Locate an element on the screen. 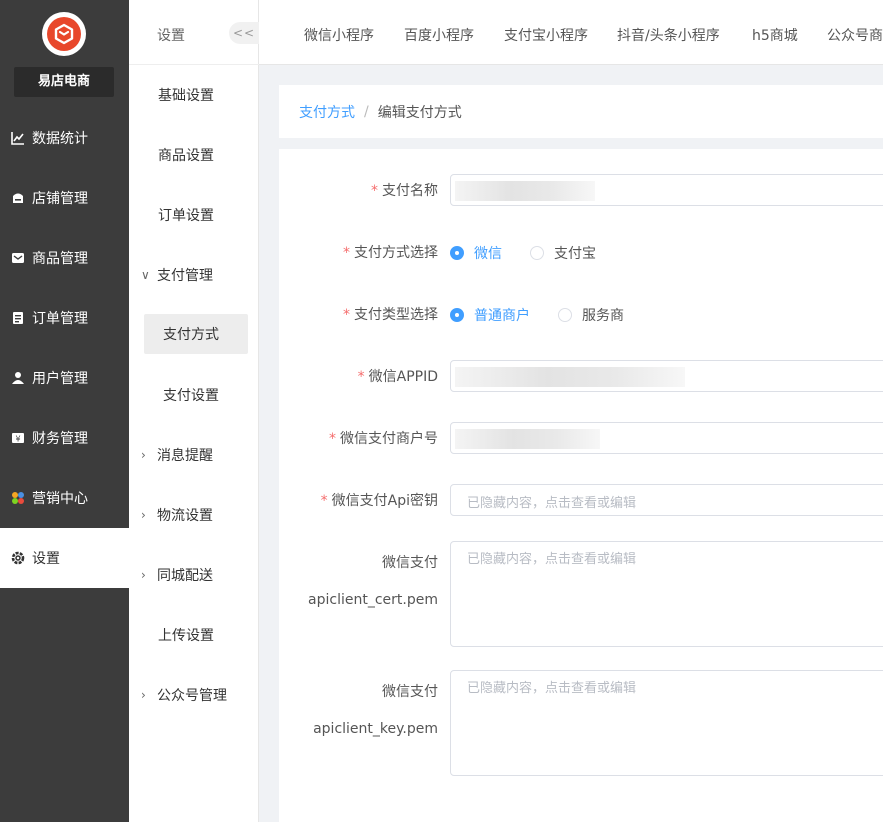 This screenshot has width=883, height=822. submenu-item-upload: 上传设置 is located at coordinates (194, 635).